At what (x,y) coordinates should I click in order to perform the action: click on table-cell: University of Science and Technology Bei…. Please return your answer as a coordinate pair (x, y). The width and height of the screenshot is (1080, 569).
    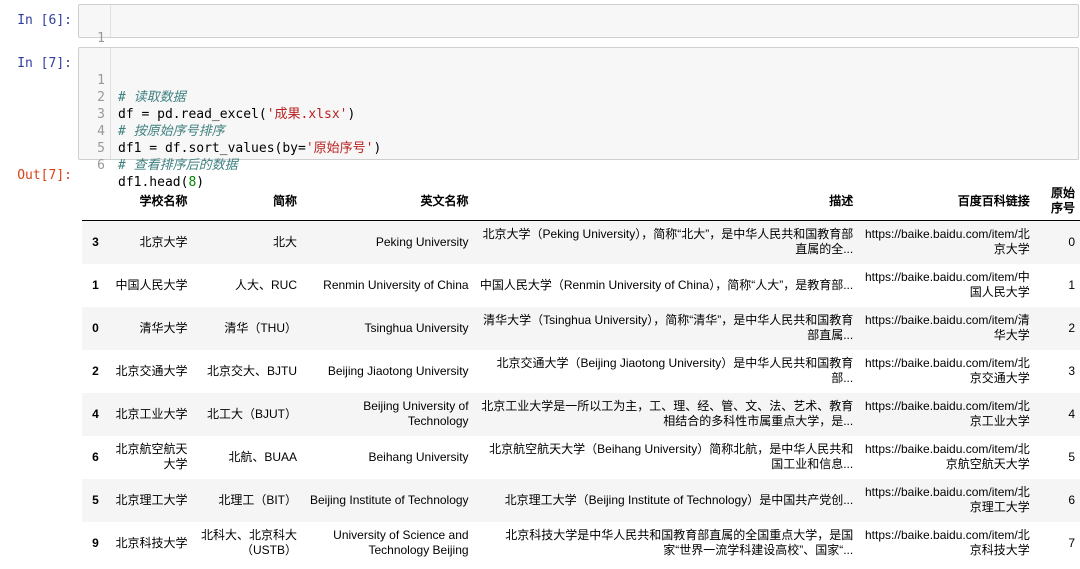
    Looking at the image, I should click on (401, 542).